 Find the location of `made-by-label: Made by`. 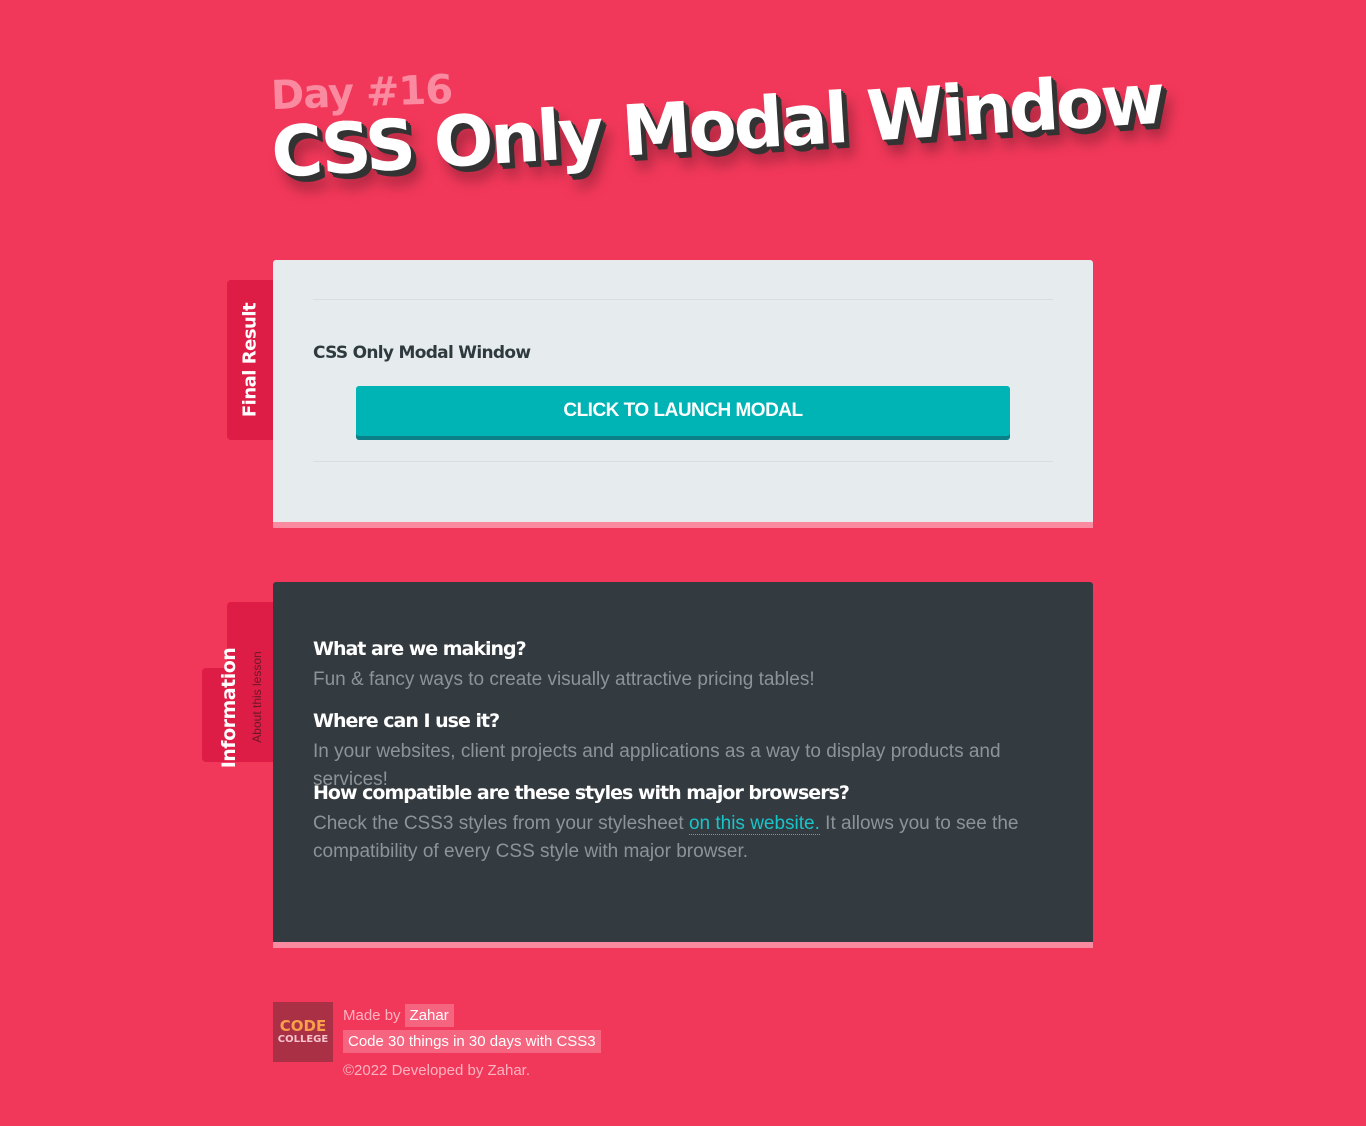

made-by-label: Made by is located at coordinates (372, 1015).